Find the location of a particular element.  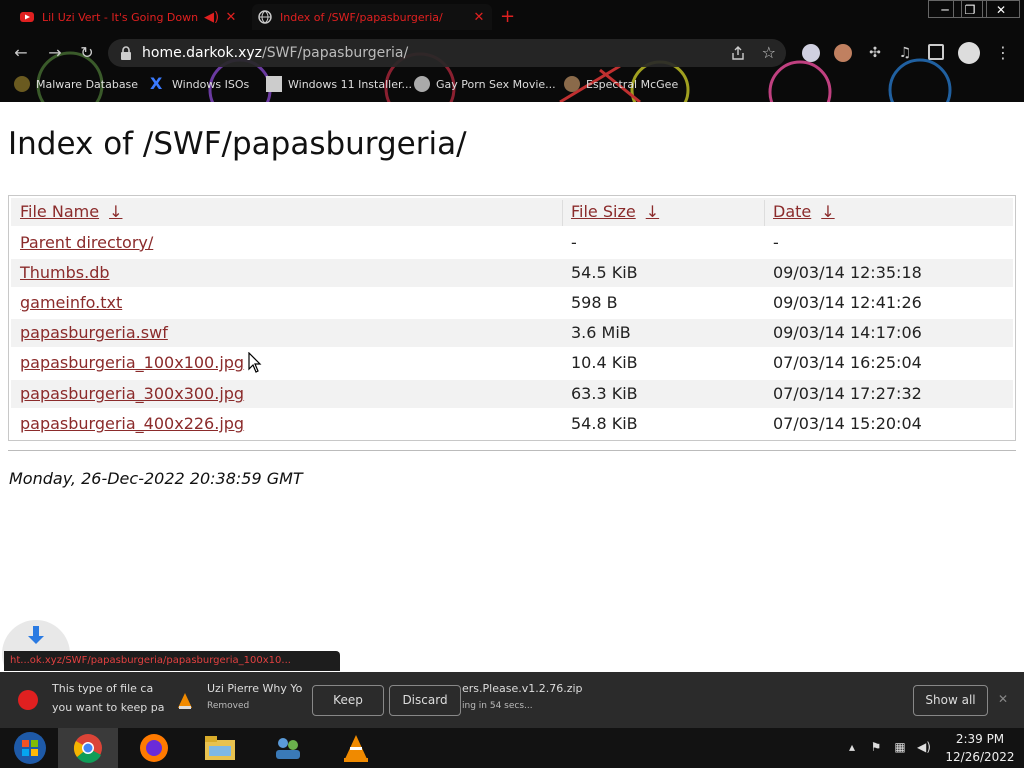

new-tab-button: + is located at coordinates (507, 17).